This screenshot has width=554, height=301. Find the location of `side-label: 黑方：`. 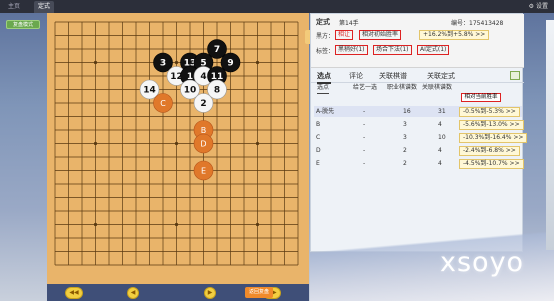

side-label: 黑方： is located at coordinates (325, 36).